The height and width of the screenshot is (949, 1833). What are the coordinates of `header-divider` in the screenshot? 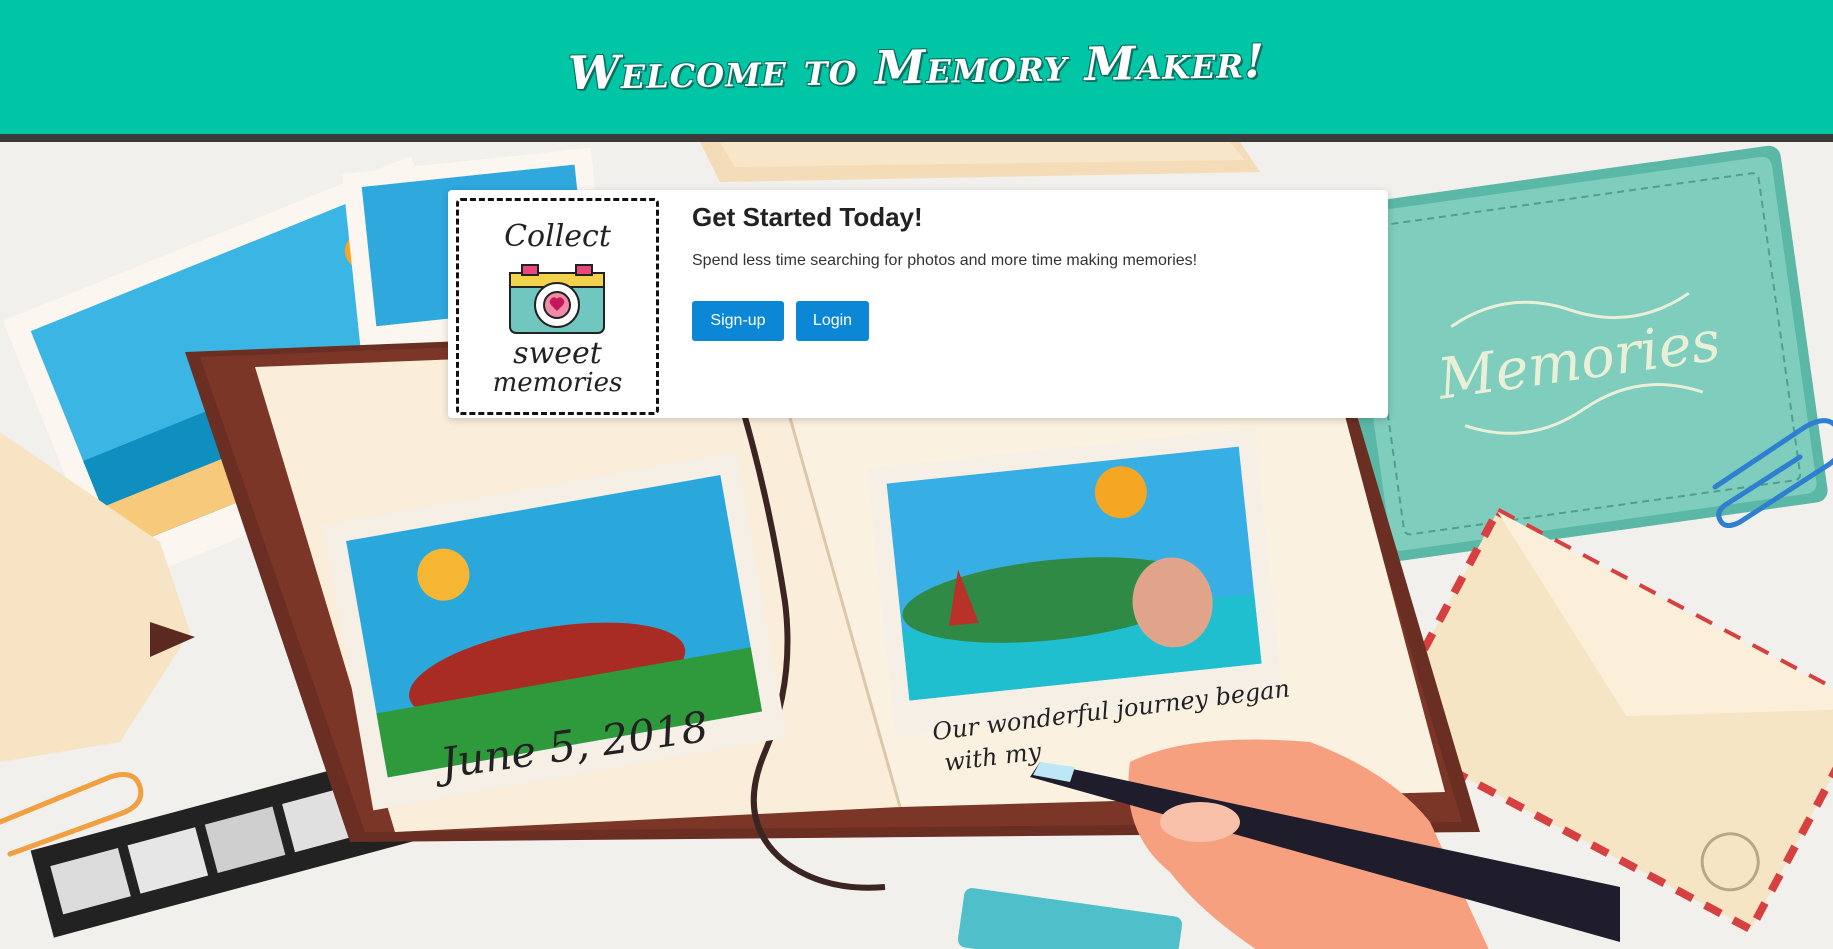 It's located at (916, 138).